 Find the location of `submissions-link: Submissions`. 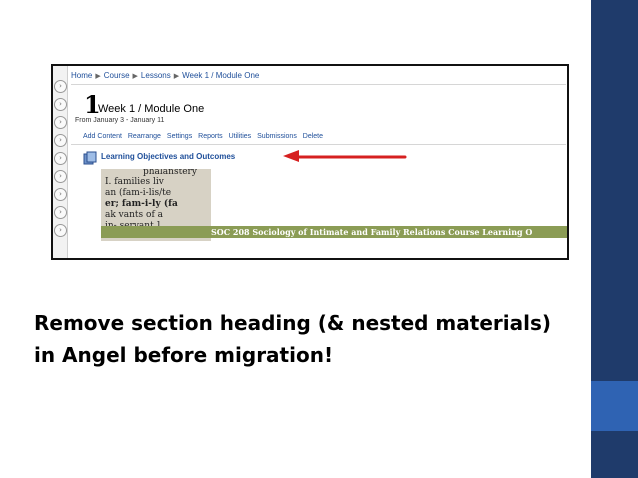

submissions-link: Submissions is located at coordinates (277, 136).